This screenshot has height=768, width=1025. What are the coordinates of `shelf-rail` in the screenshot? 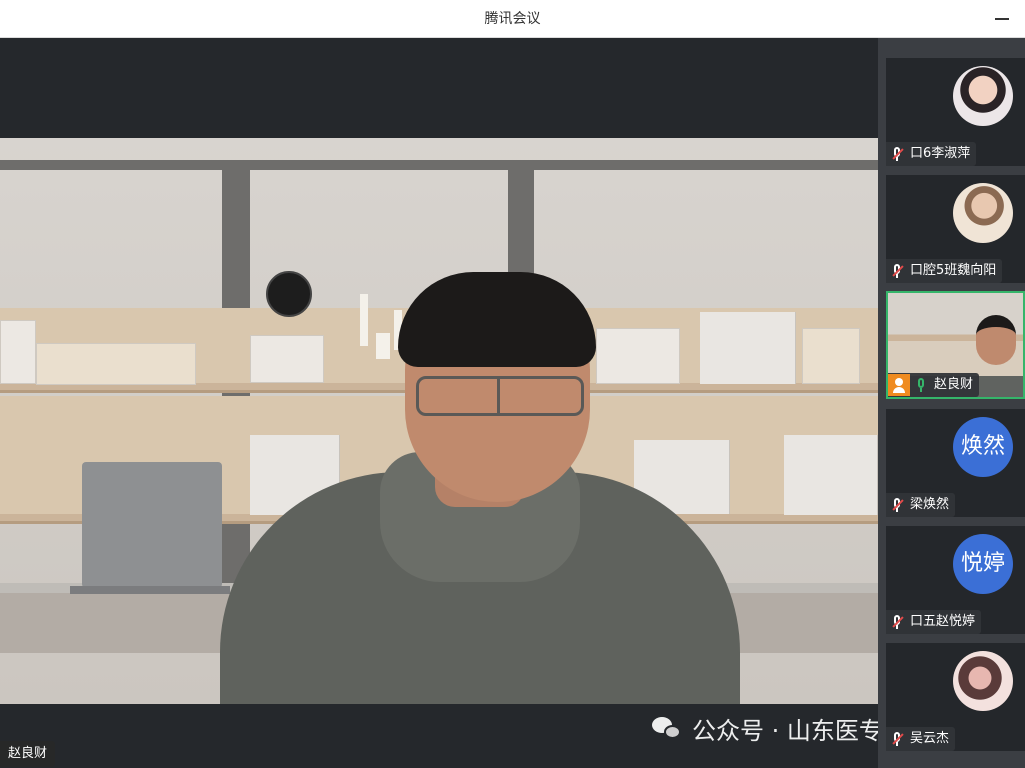 It's located at (439, 165).